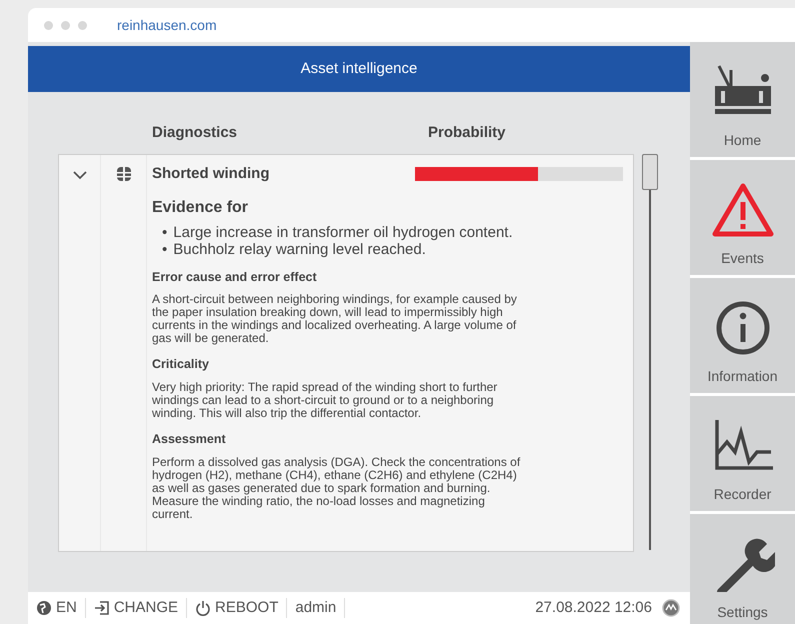 This screenshot has height=624, width=795. I want to click on evidence-item: Large increase in transformer oil hydrogen content., so click(343, 232).